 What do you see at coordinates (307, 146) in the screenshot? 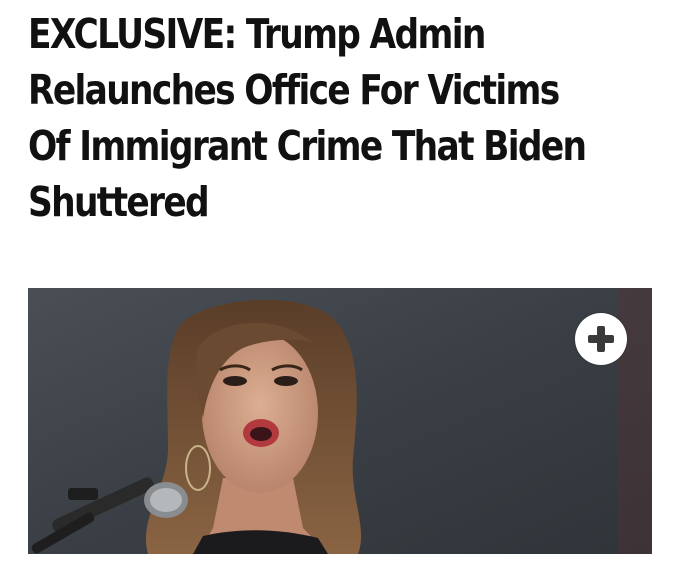
I see `headline-line: Of Immigrant Crime That Biden` at bounding box center [307, 146].